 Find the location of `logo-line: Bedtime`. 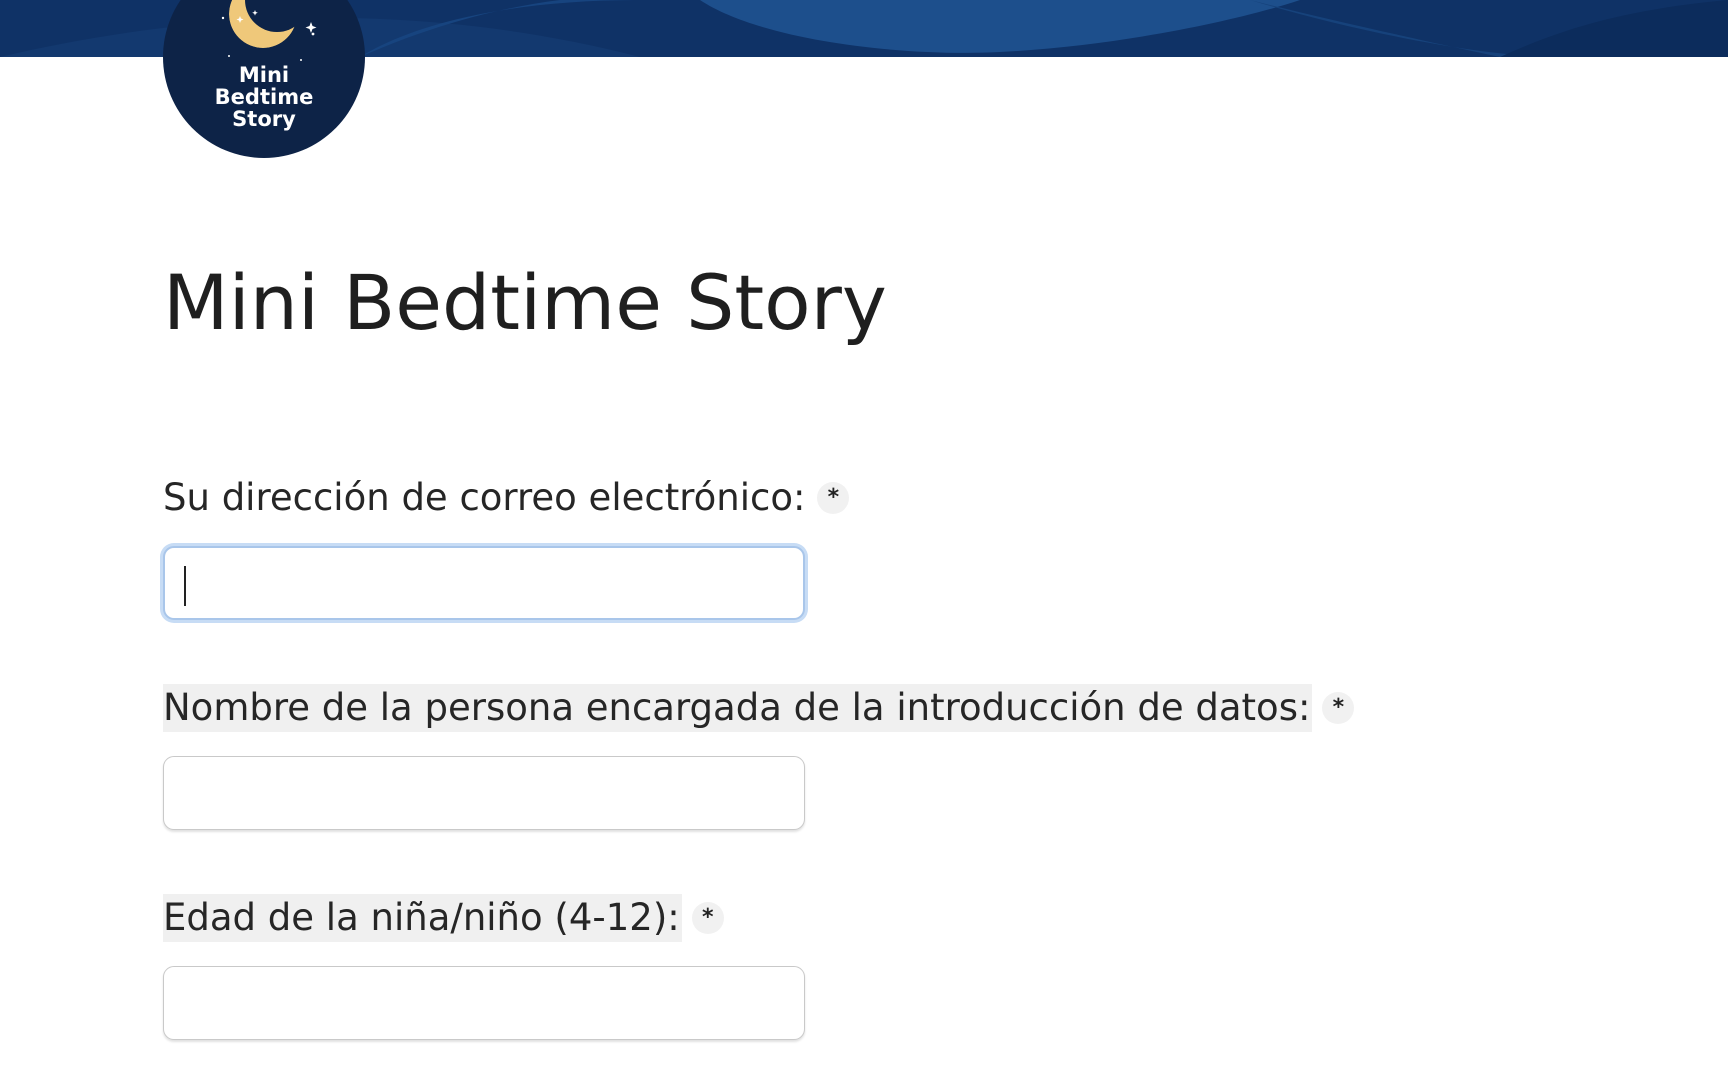

logo-line: Bedtime is located at coordinates (264, 97).